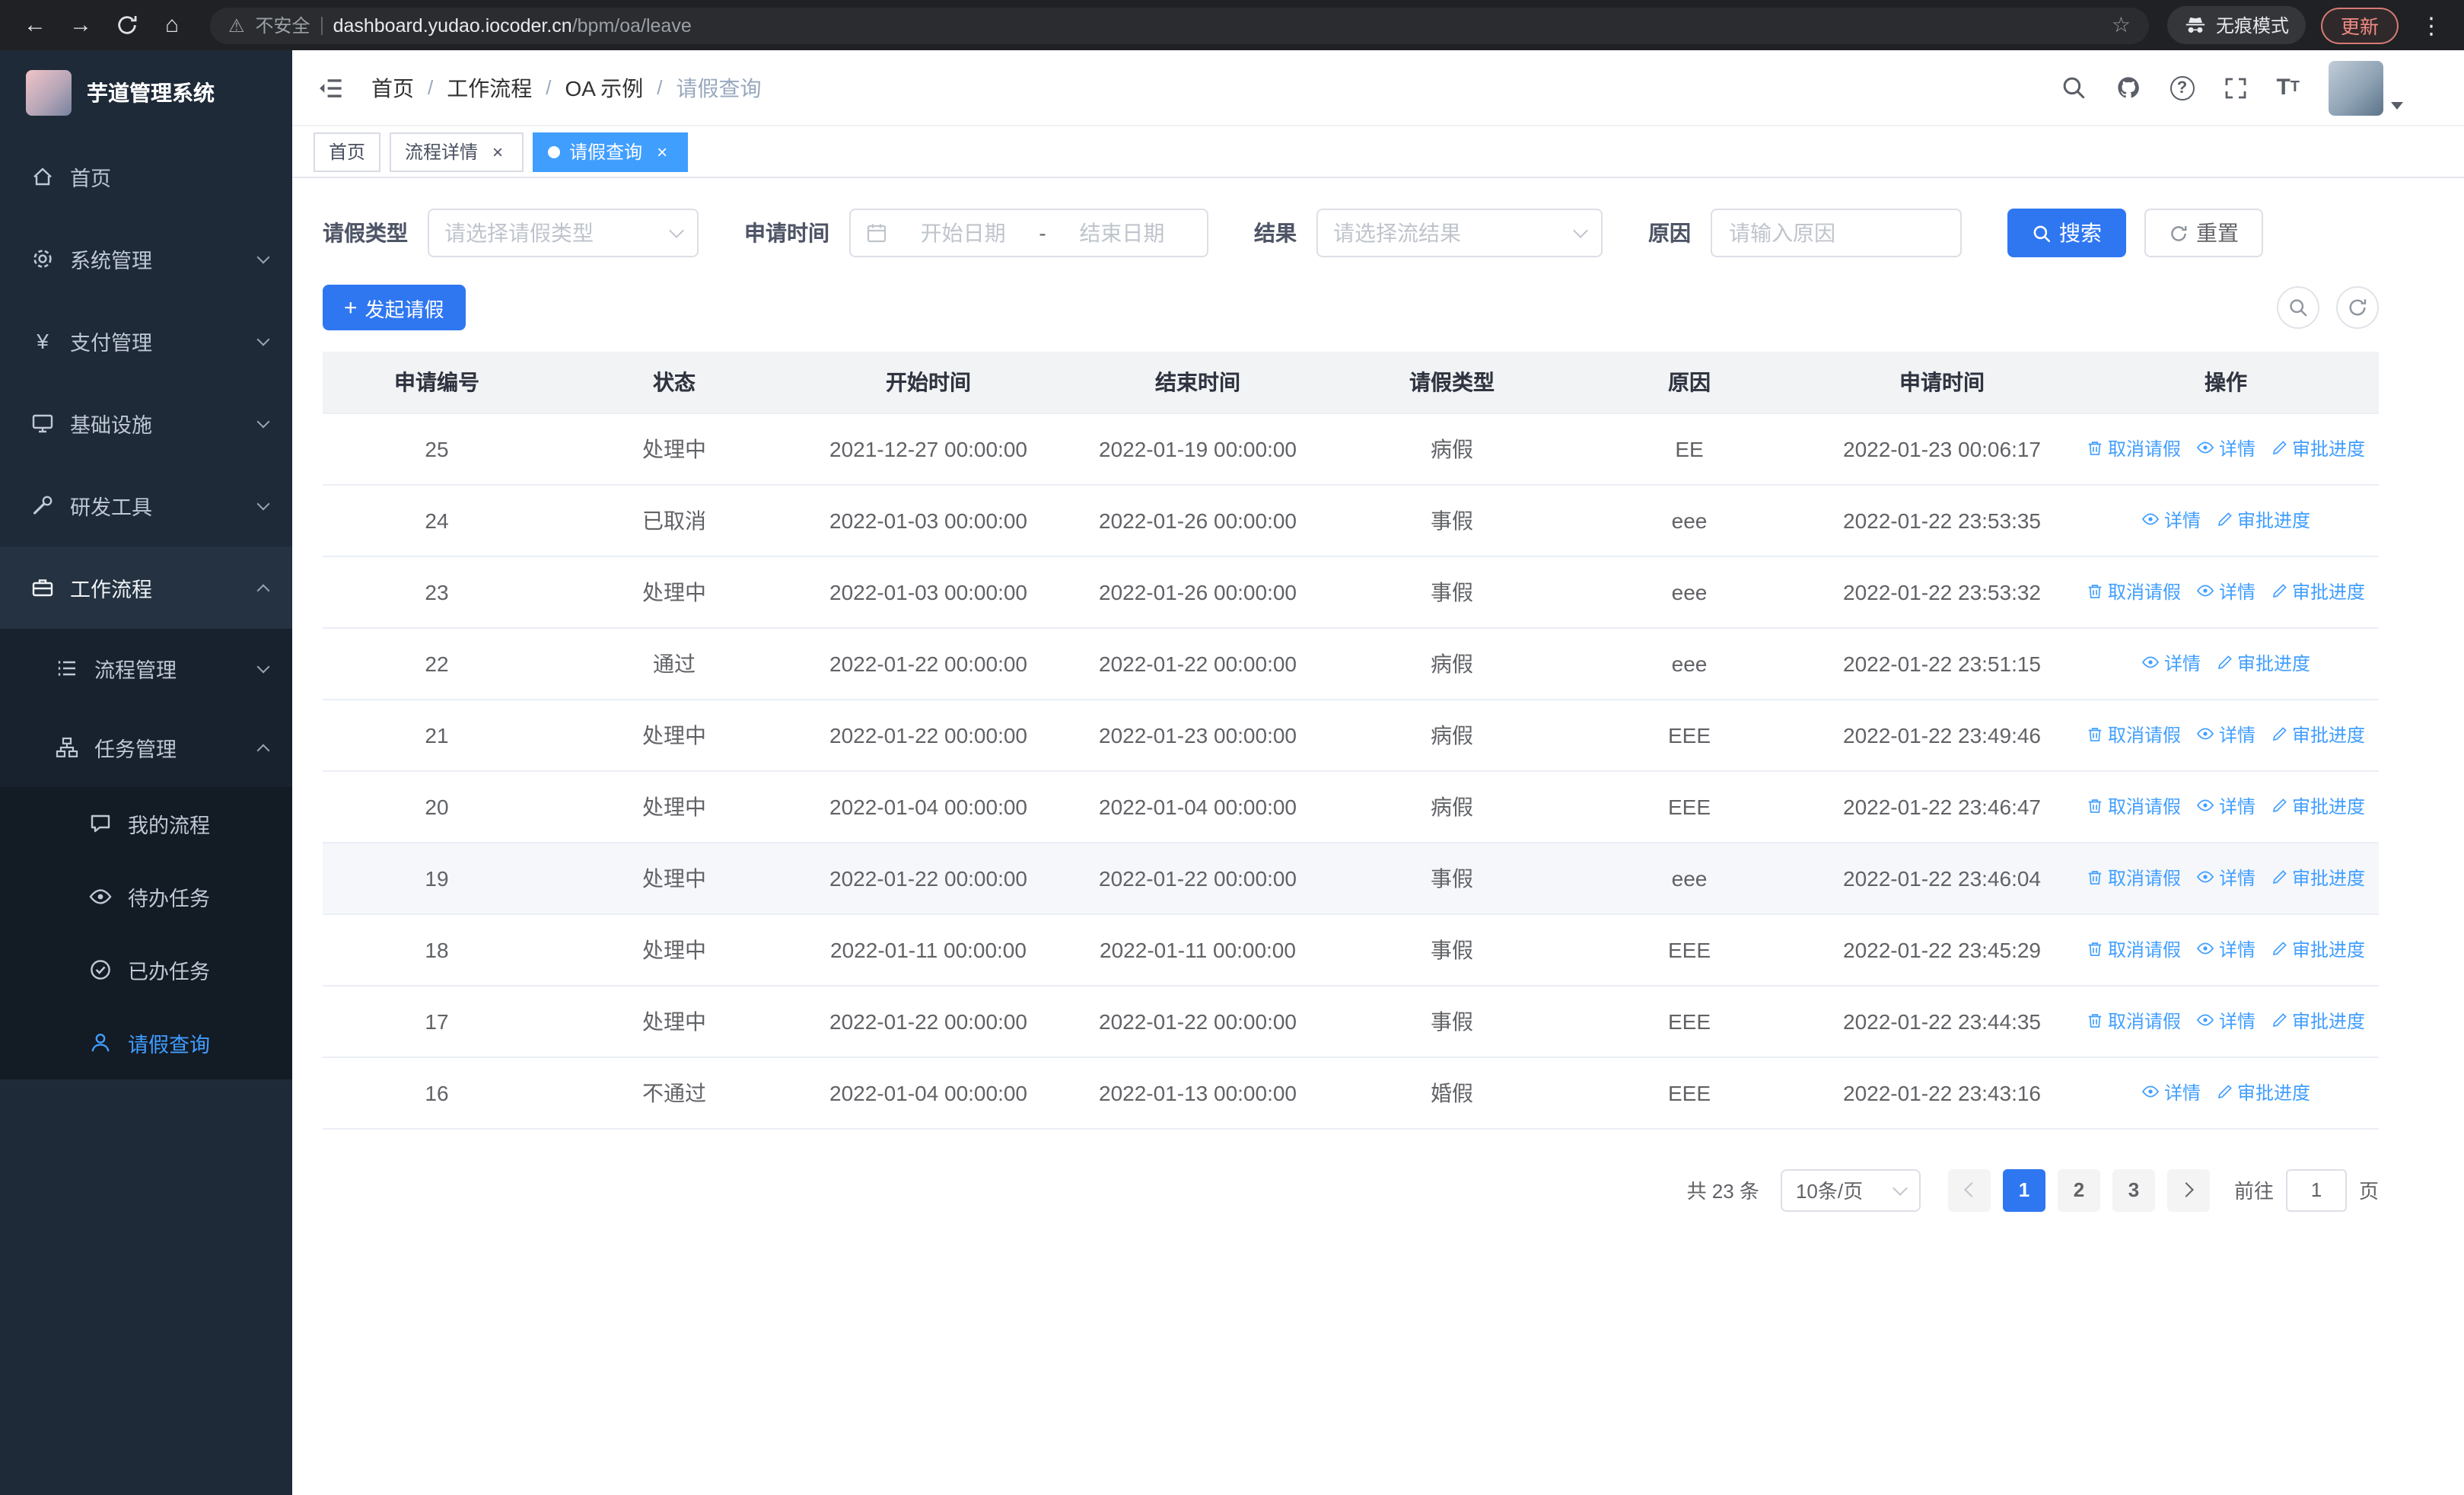  I want to click on end-date-placeholder: 结束日期, so click(1122, 233).